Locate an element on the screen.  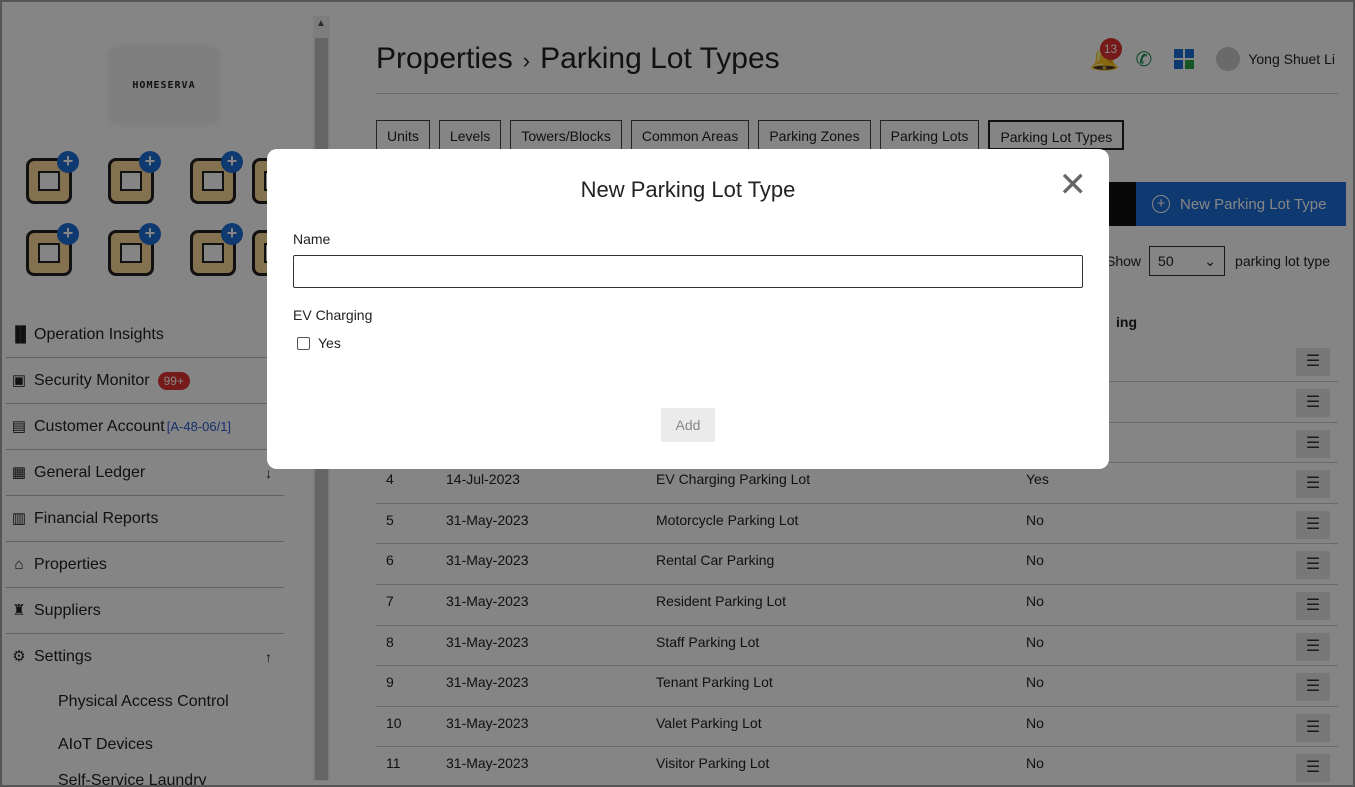
add-button: Add is located at coordinates (688, 425).